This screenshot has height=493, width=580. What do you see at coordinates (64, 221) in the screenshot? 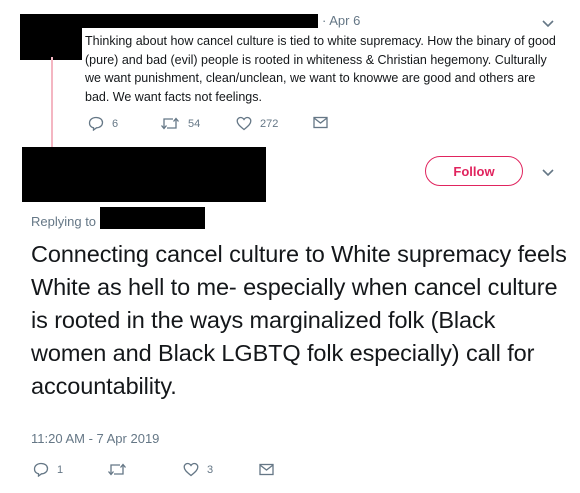
I see `replying-to-label: Replying to` at bounding box center [64, 221].